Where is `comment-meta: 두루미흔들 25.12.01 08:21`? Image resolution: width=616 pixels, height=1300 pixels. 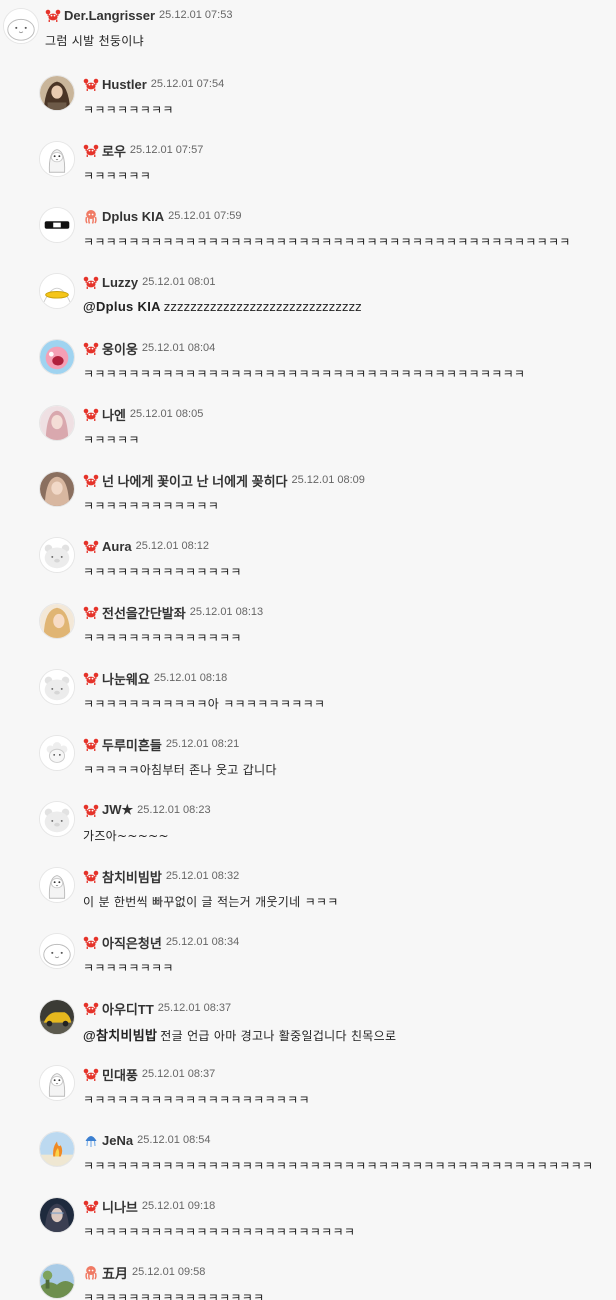
comment-meta: 두루미흔들 25.12.01 08:21 is located at coordinates (161, 744).